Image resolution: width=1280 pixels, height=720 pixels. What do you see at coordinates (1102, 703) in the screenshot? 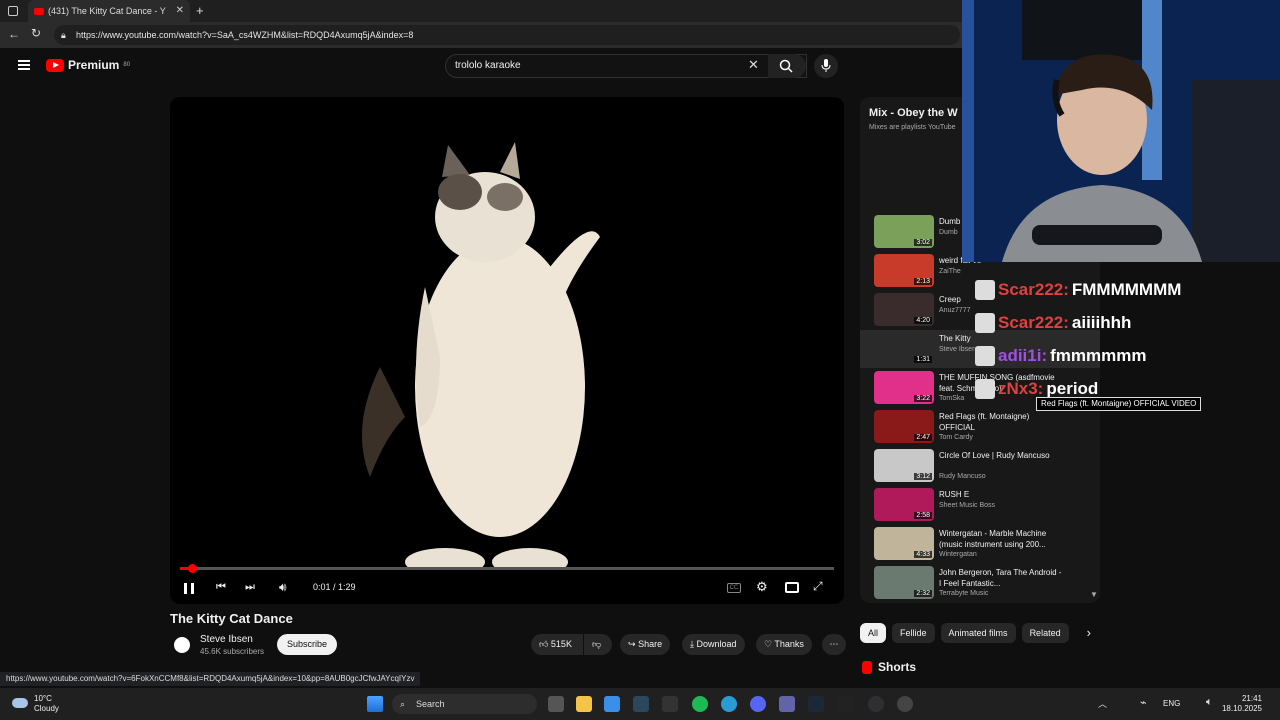
I see `tray-chevron-icon: ︿` at bounding box center [1102, 703].